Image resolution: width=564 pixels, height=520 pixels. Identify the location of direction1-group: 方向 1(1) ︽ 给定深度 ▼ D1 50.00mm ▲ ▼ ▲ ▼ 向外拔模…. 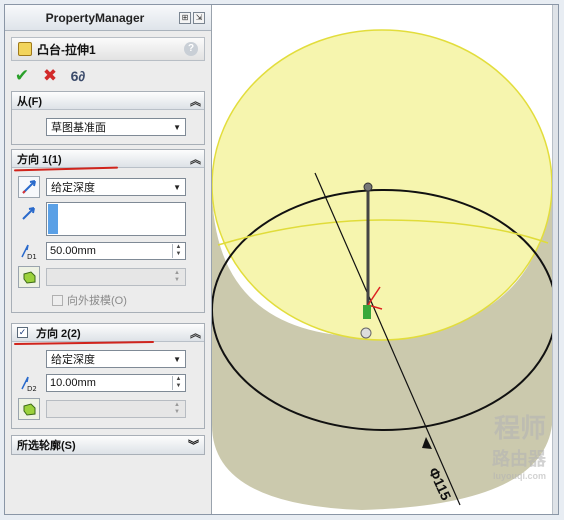
(108, 231).